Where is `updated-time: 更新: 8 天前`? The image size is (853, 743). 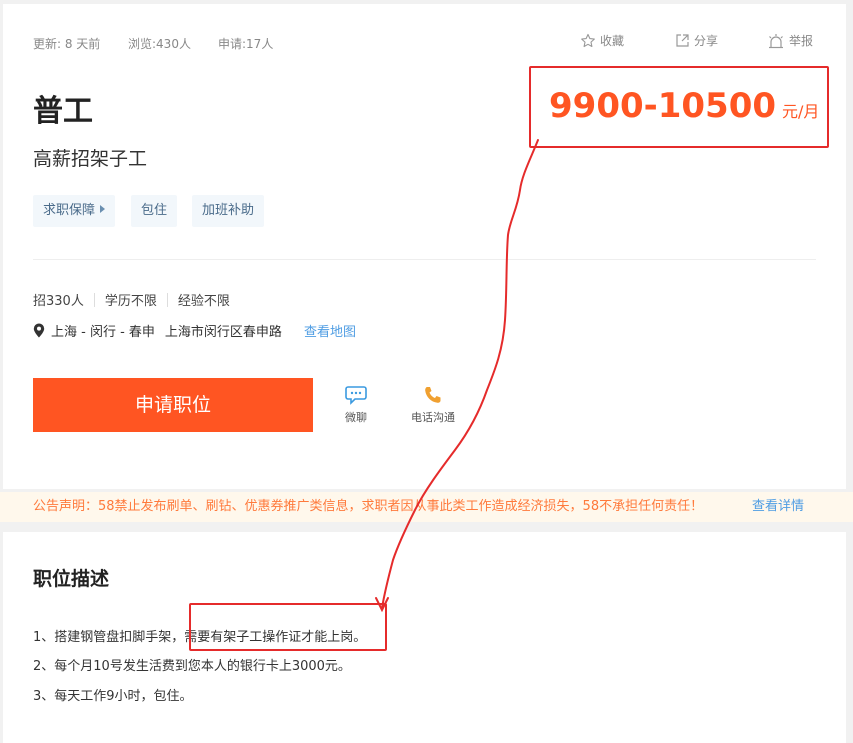 updated-time: 更新: 8 天前 is located at coordinates (67, 44).